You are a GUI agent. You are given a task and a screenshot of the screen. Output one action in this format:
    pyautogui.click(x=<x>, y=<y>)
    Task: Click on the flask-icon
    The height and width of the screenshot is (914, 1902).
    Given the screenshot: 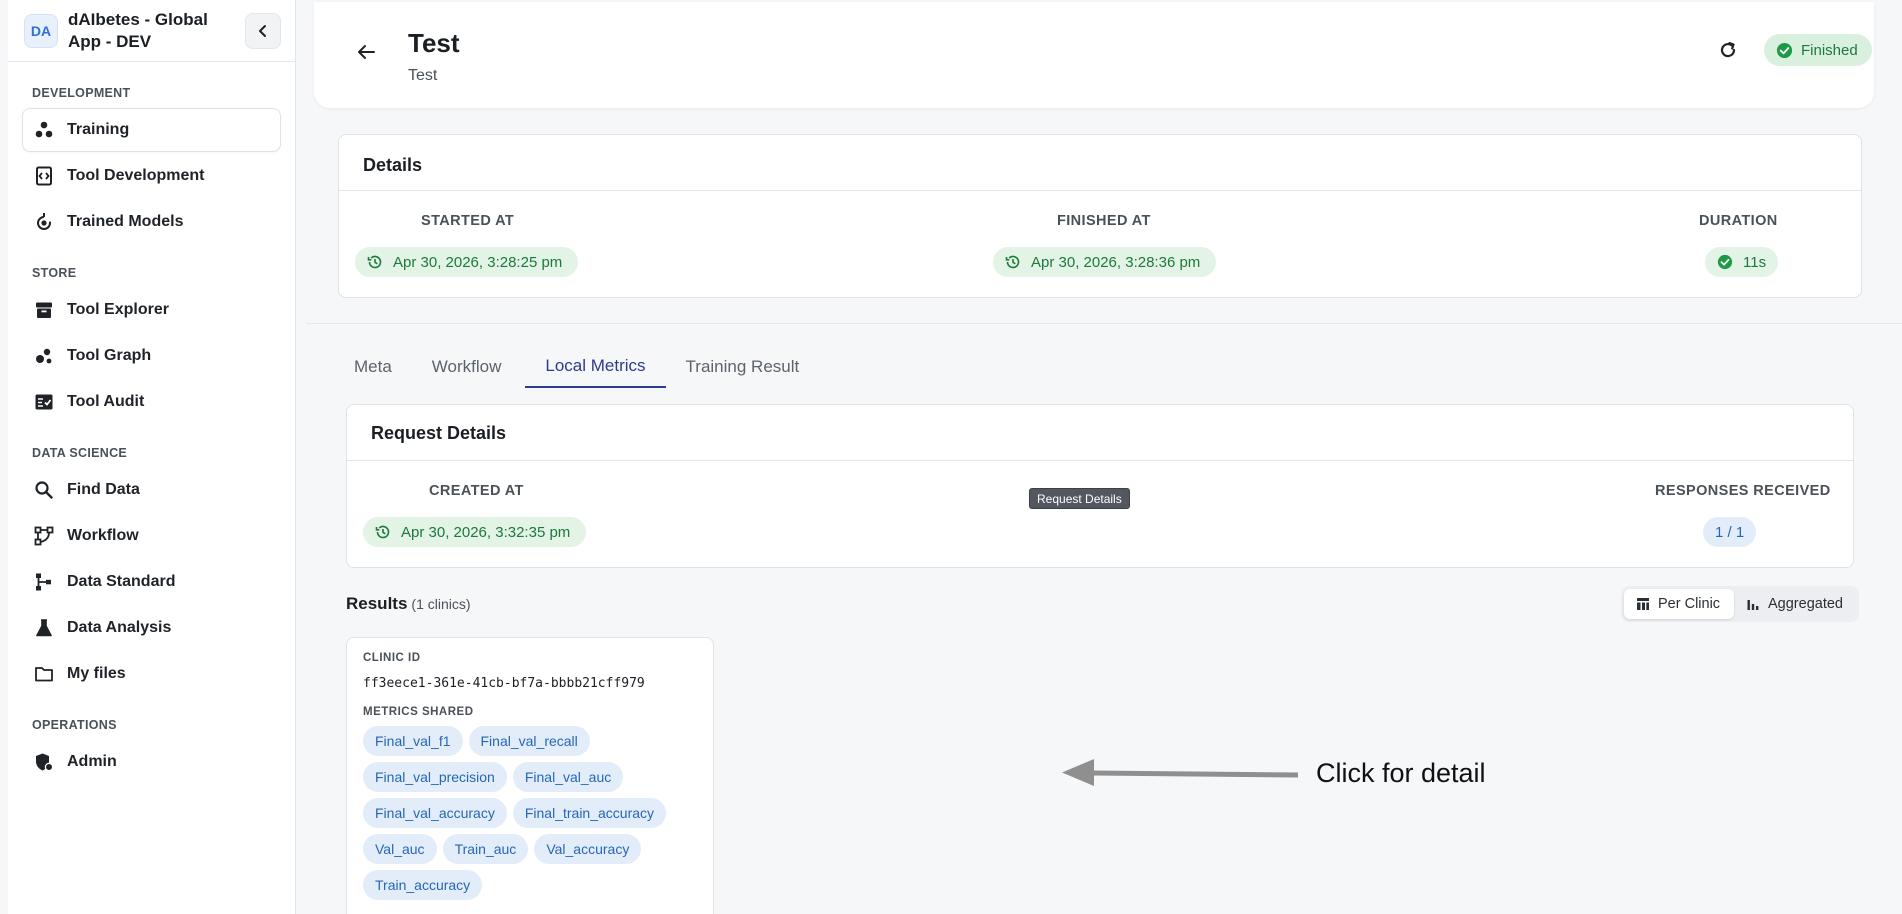 What is the action you would take?
    pyautogui.click(x=44, y=628)
    